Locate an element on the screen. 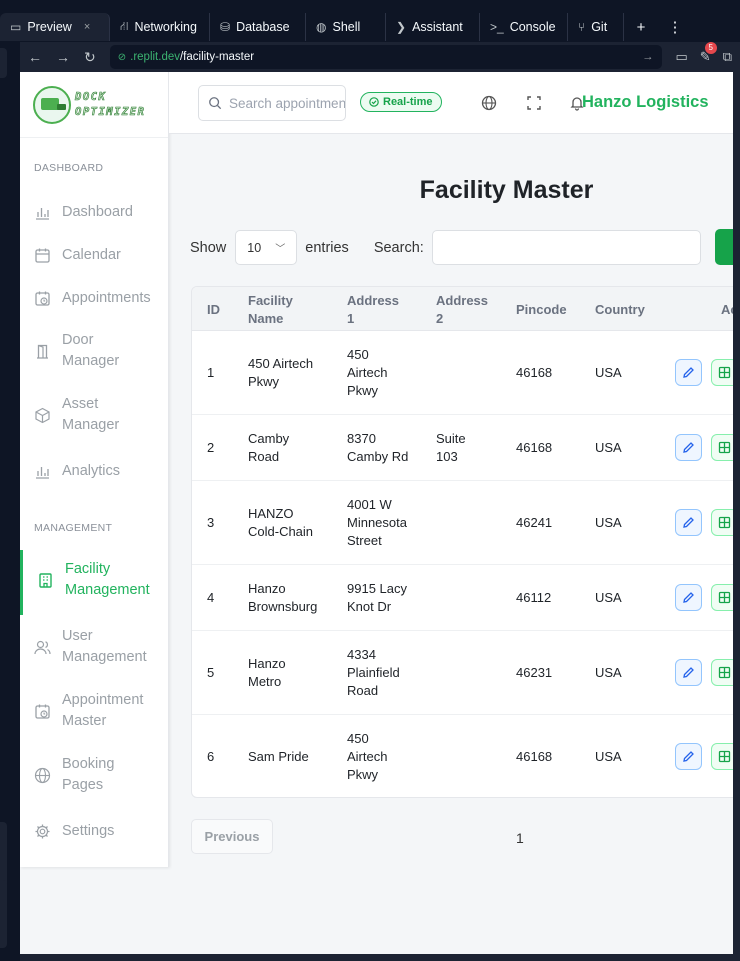 The image size is (740, 961). open-external-icon: ⧉ is located at coordinates (727, 57).